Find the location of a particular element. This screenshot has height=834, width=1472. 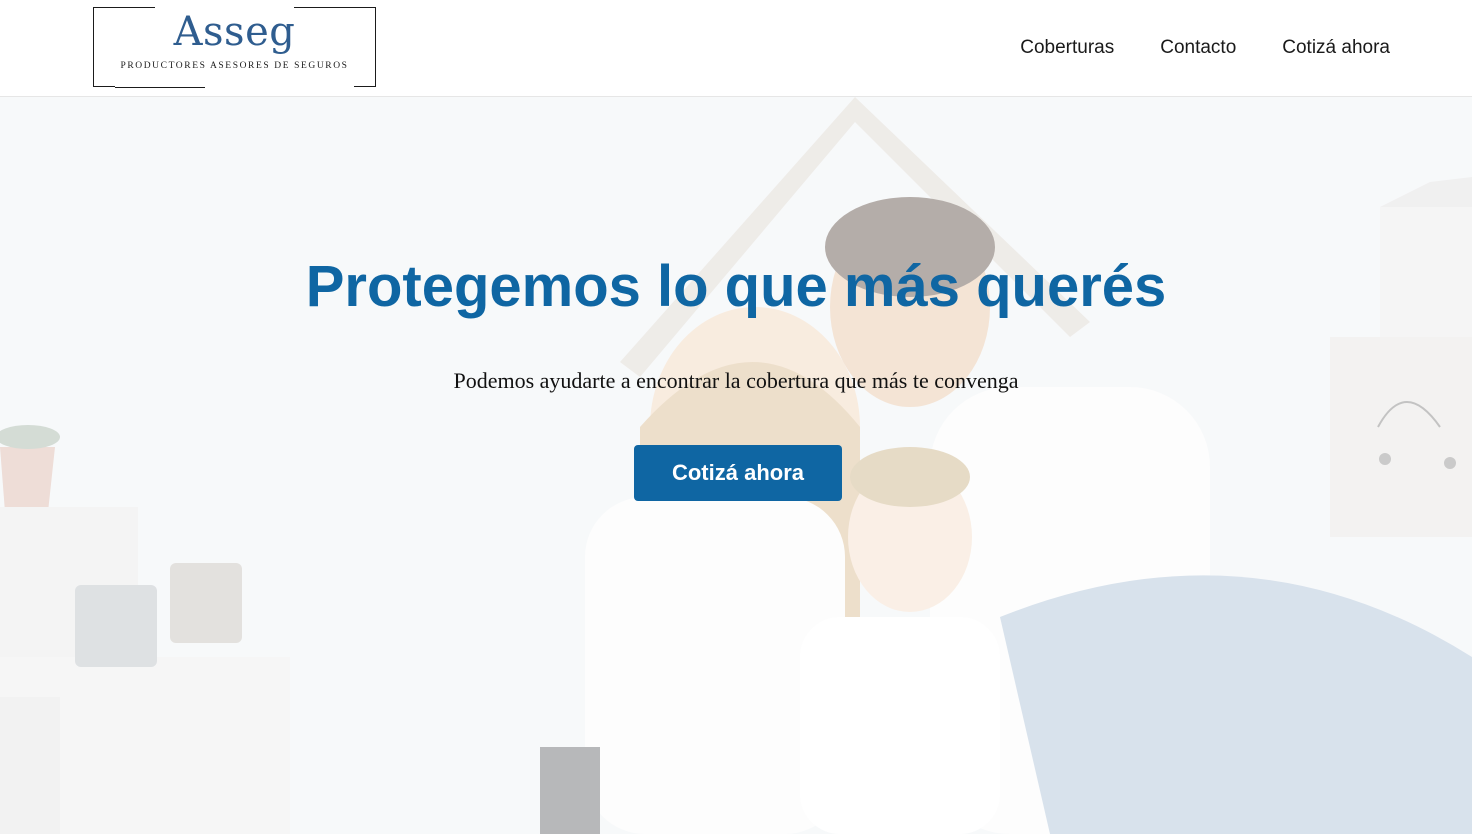

cotiza-ahora-button: Cotizá ahora is located at coordinates (738, 473).